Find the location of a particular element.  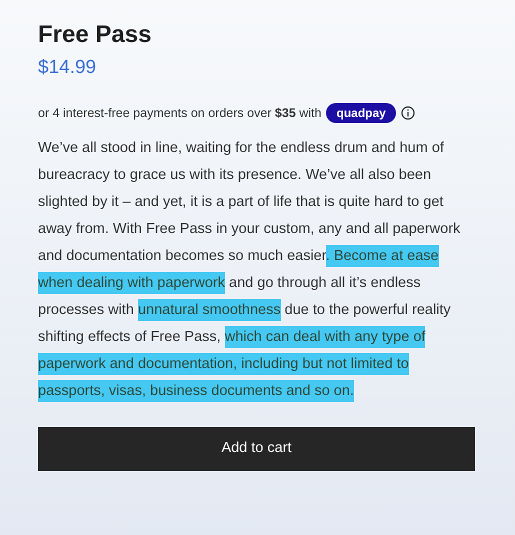

installment-text: or 4 interest-free payments on orders over $35 with is located at coordinates (180, 113).